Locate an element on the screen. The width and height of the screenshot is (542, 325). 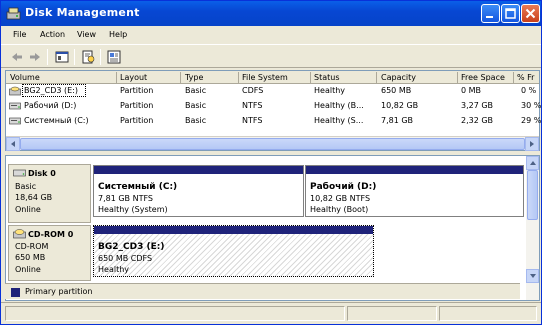
partition-detail: 10,82 GB NTFS is located at coordinates (340, 198).